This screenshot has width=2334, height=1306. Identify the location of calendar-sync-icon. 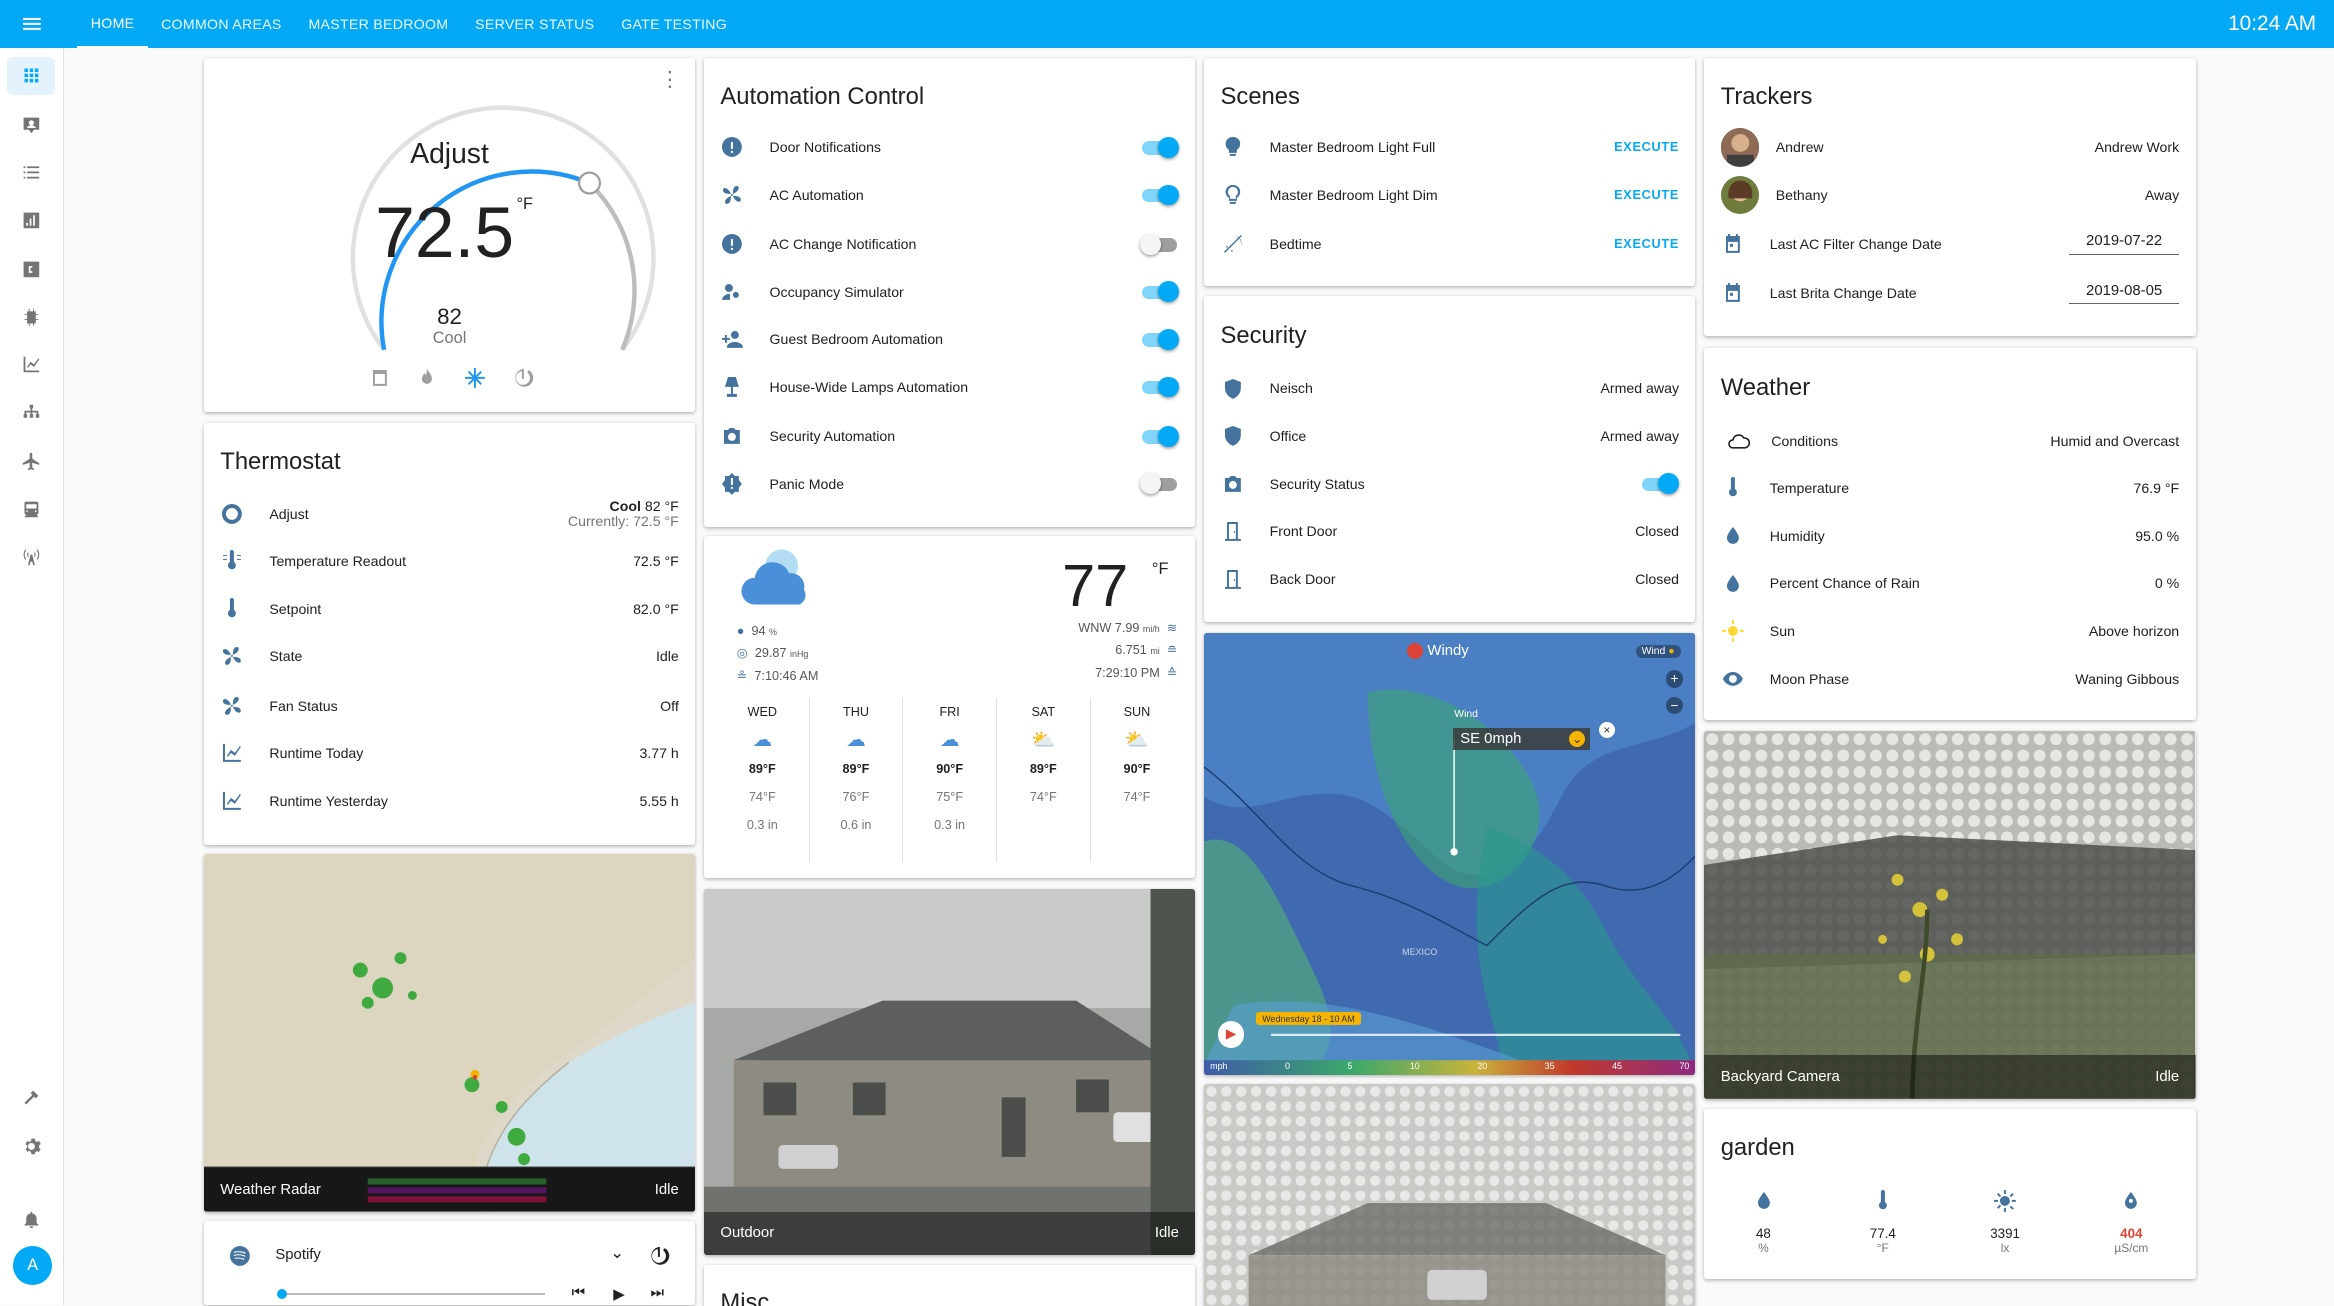
(380, 378).